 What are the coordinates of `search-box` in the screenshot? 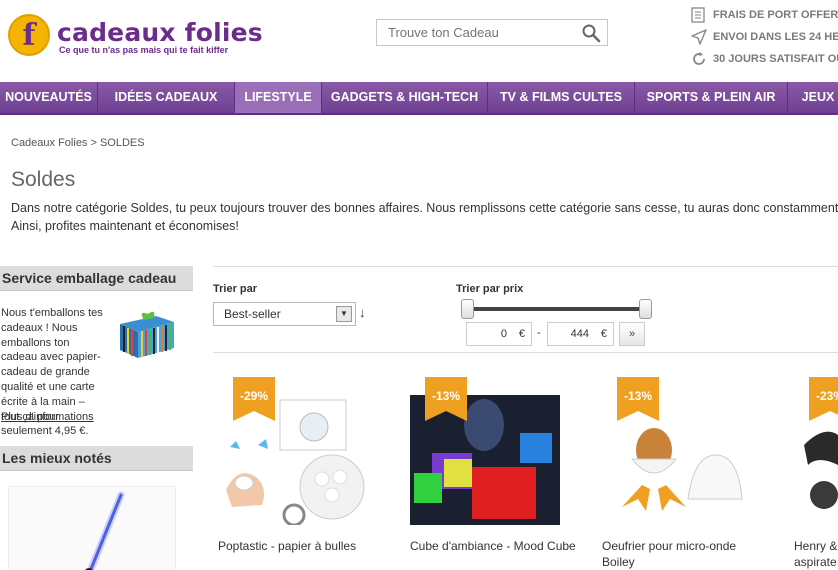 It's located at (492, 32).